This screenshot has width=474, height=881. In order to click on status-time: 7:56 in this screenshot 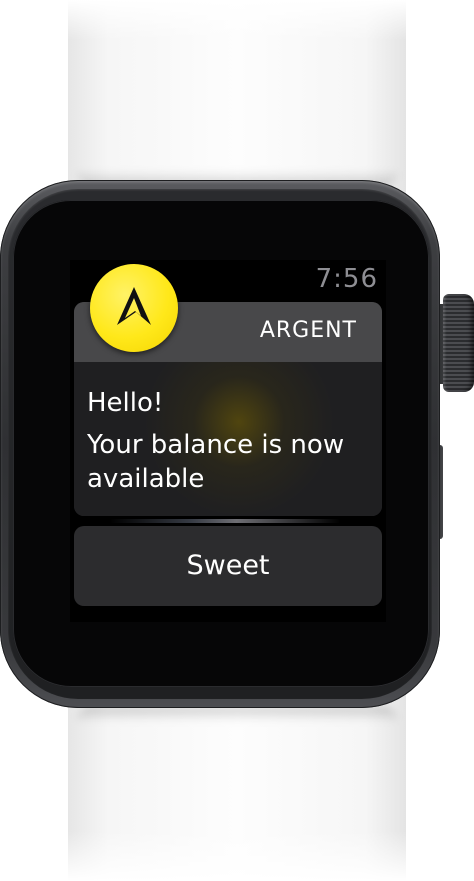, I will do `click(346, 279)`.